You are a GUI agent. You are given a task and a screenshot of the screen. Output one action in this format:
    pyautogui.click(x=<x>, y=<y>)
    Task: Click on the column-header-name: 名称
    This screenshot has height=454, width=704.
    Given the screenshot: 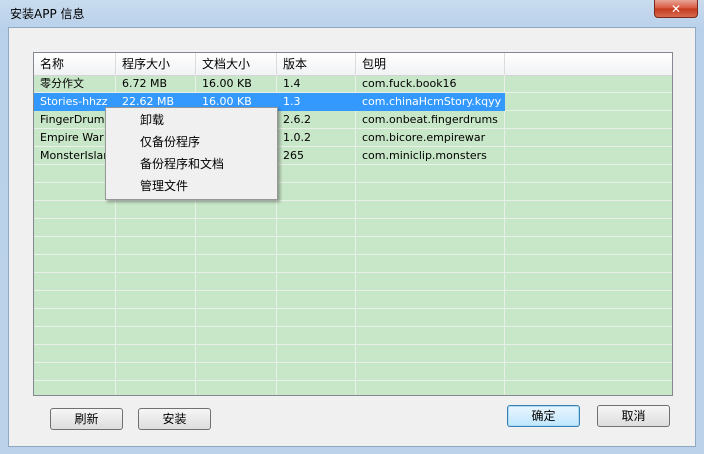 What is the action you would take?
    pyautogui.click(x=75, y=64)
    